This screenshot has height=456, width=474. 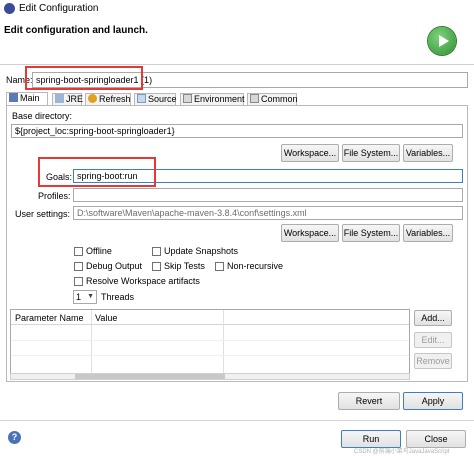 What do you see at coordinates (78, 281) in the screenshot?
I see `resolve-workspace-checkbox` at bounding box center [78, 281].